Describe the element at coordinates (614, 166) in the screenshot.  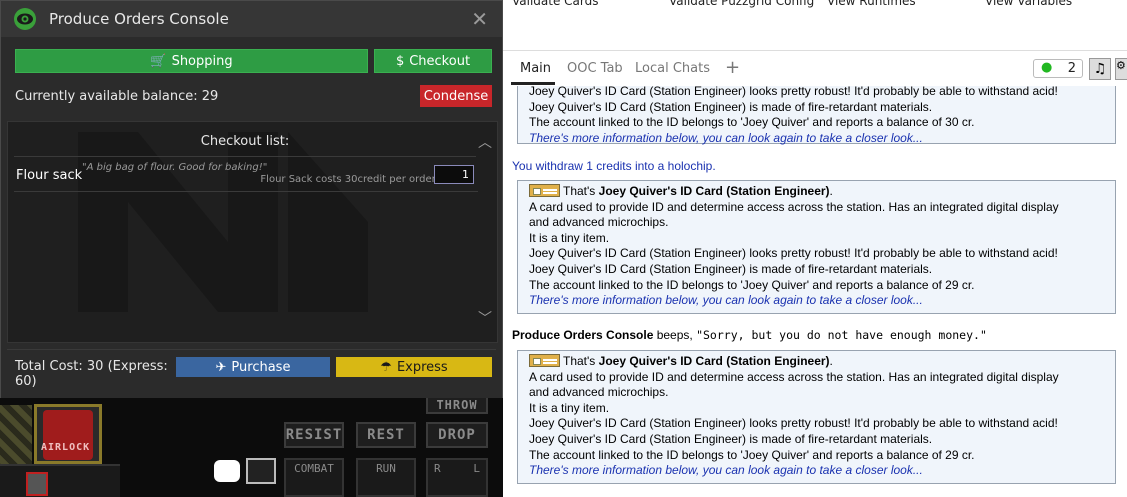
I see `chat-message: You withdraw 1 credits into a holochip.` at that location.